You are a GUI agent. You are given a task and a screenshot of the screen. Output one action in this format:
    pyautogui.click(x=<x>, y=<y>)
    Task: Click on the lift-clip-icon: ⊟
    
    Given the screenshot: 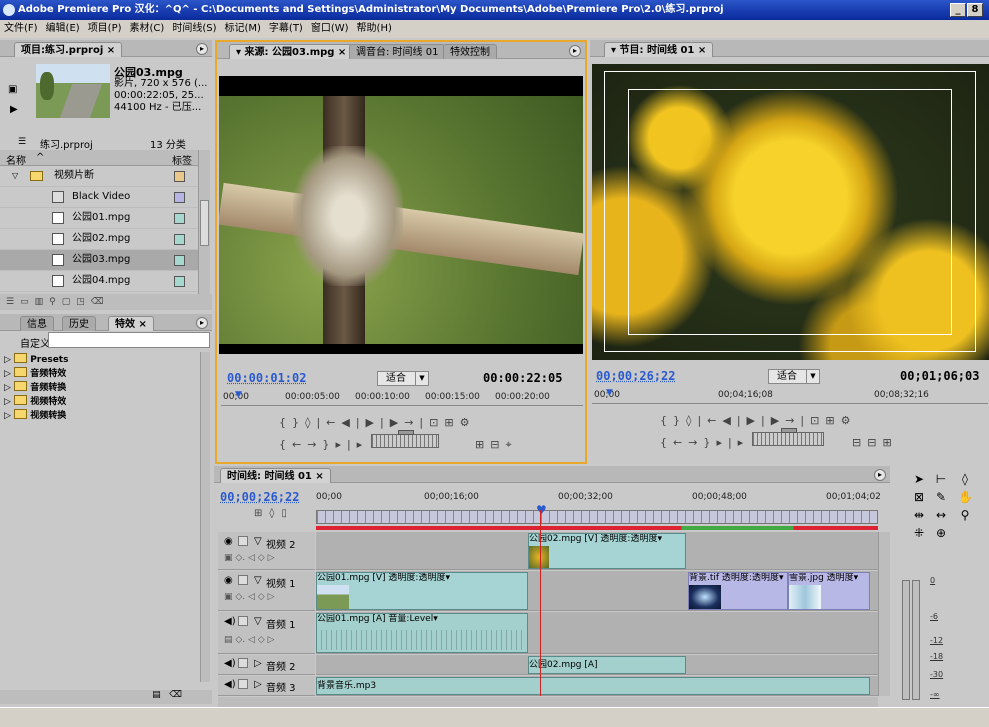 What is the action you would take?
    pyautogui.click(x=859, y=442)
    